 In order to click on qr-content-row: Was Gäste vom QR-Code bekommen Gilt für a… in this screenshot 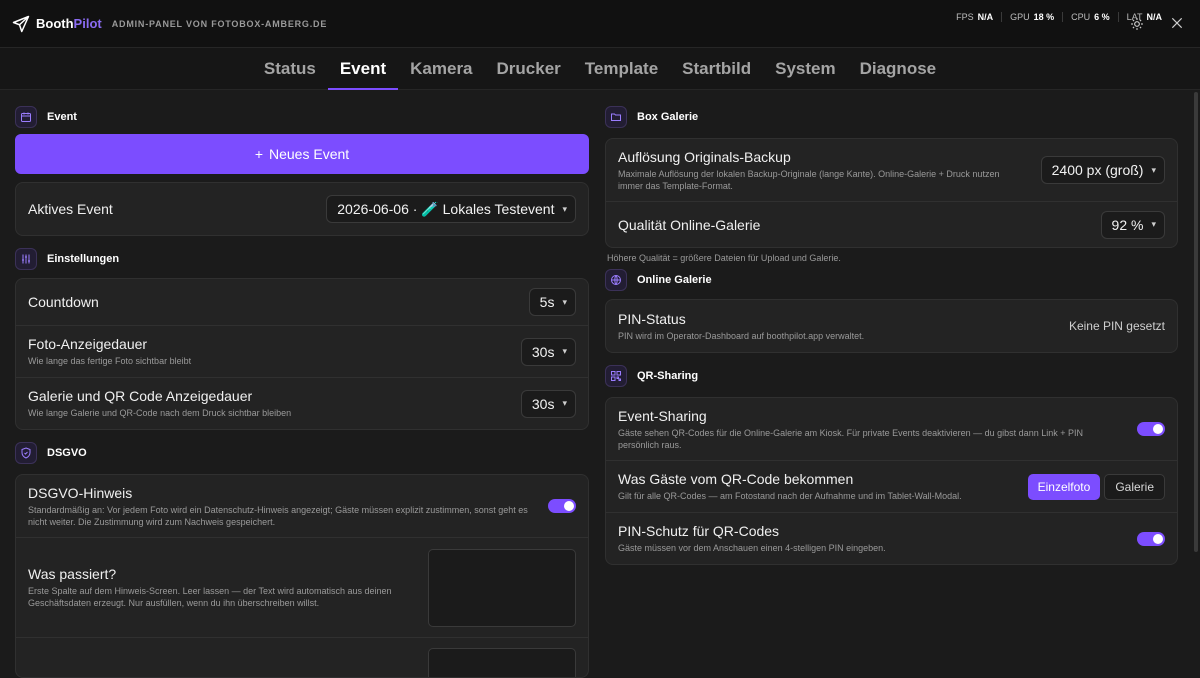, I will do `click(891, 486)`.